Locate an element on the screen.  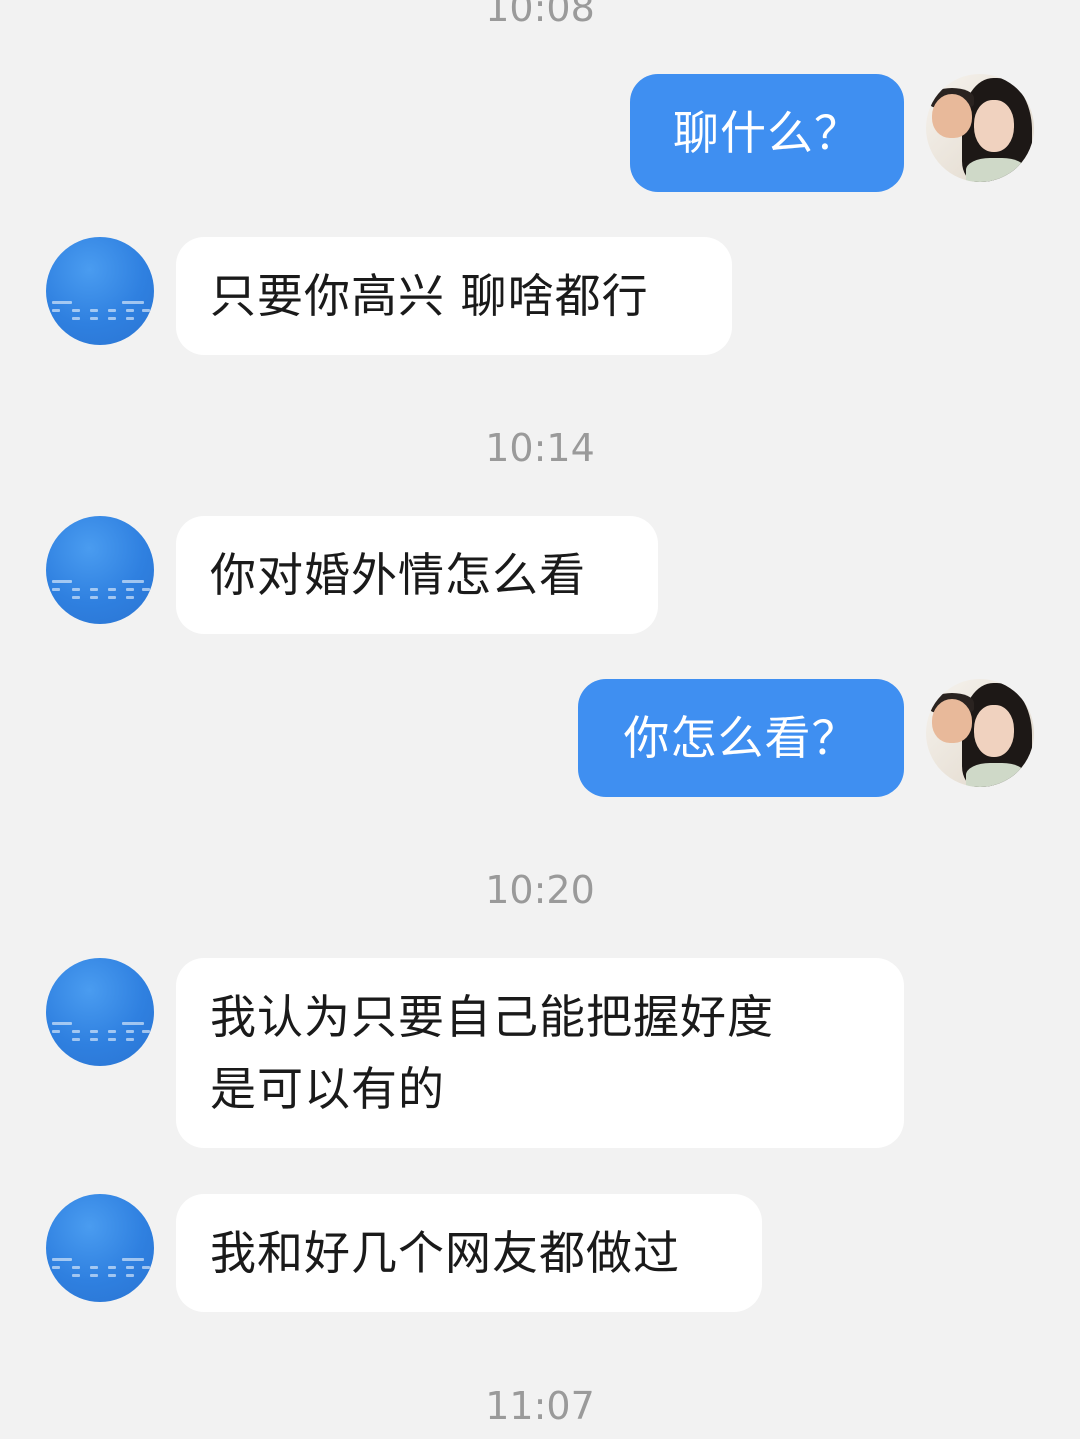
incoming-message-bubble: 我认为只要自己能把握好度 是可以有的 is located at coordinates (540, 1053).